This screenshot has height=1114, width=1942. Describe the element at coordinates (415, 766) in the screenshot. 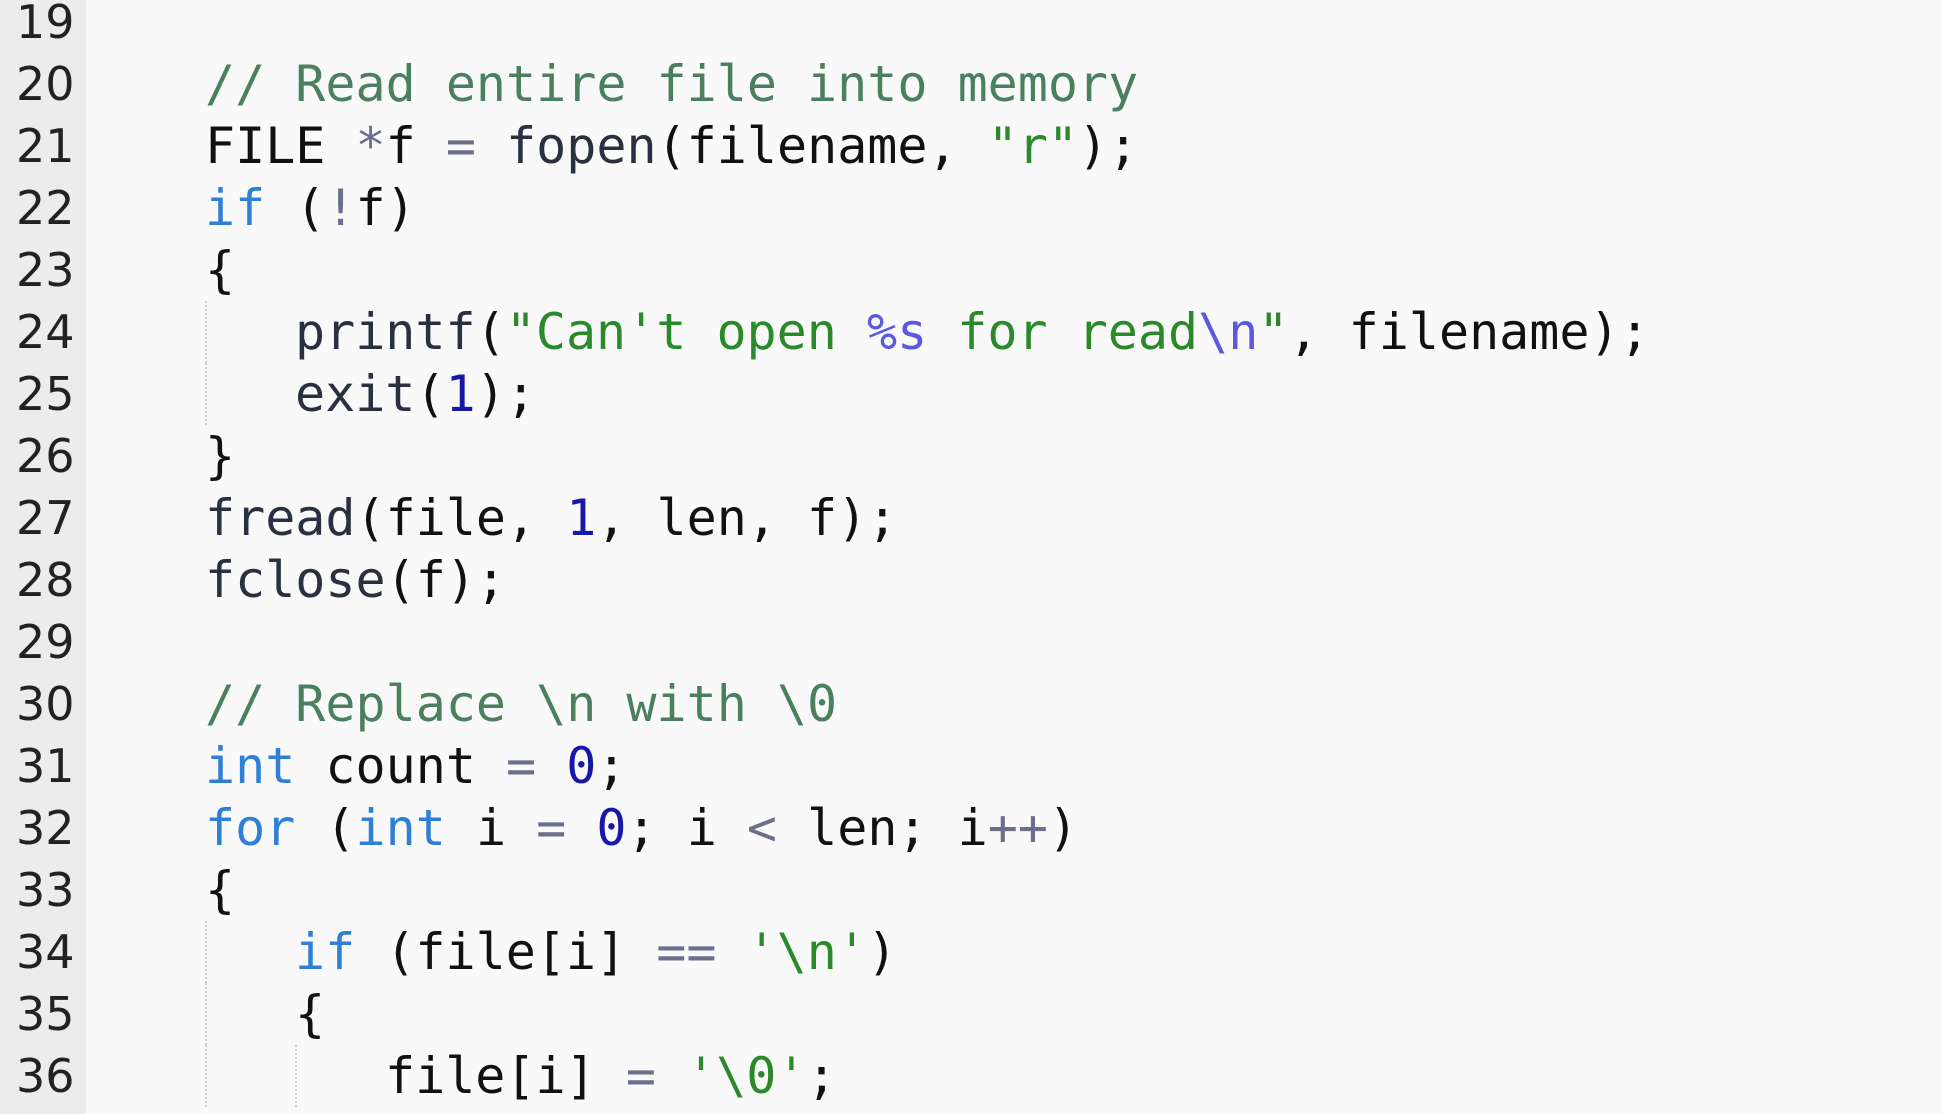

I see `code-text: int count = 0;` at that location.